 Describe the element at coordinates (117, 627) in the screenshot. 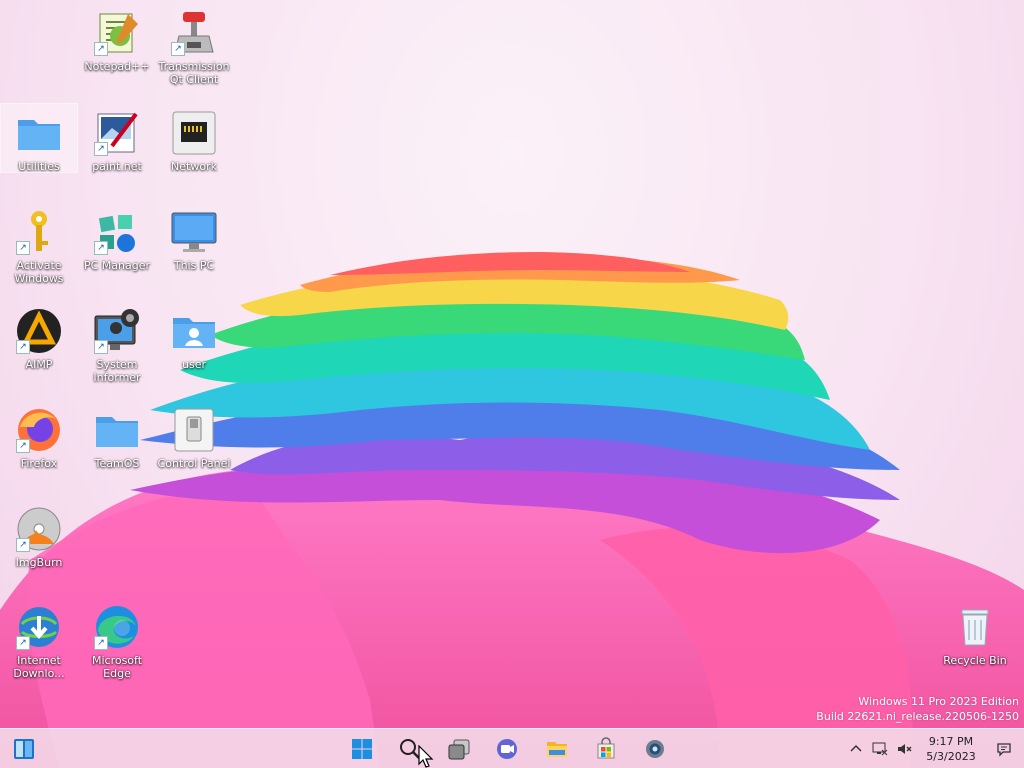

I see `edge-icon: ↗` at that location.